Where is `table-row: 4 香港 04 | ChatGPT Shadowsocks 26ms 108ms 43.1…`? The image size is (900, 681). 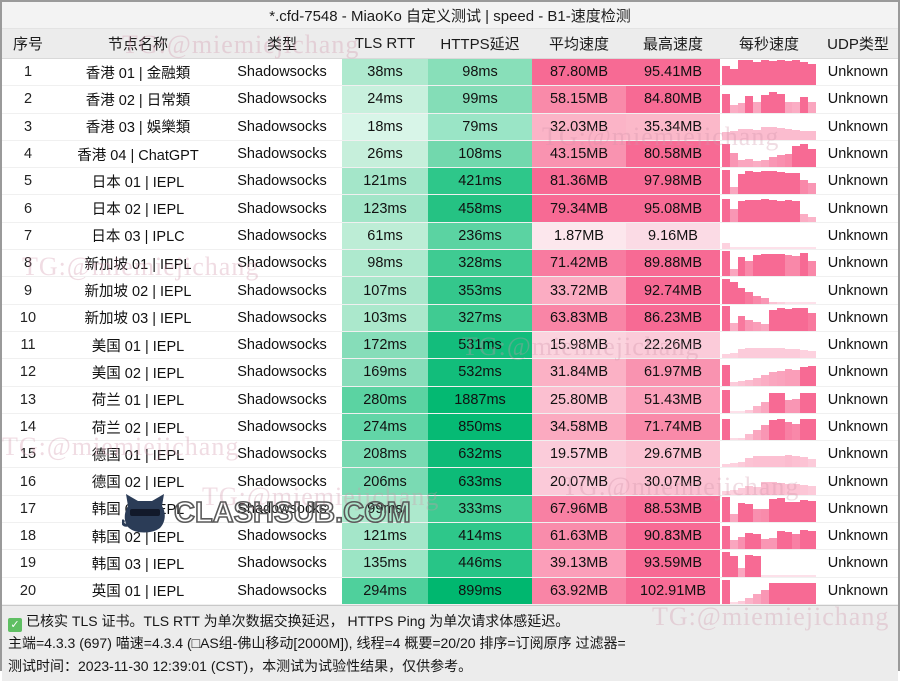
table-row: 4 香港 04 | ChatGPT Shadowsocks 26ms 108ms 43.1… is located at coordinates (450, 154).